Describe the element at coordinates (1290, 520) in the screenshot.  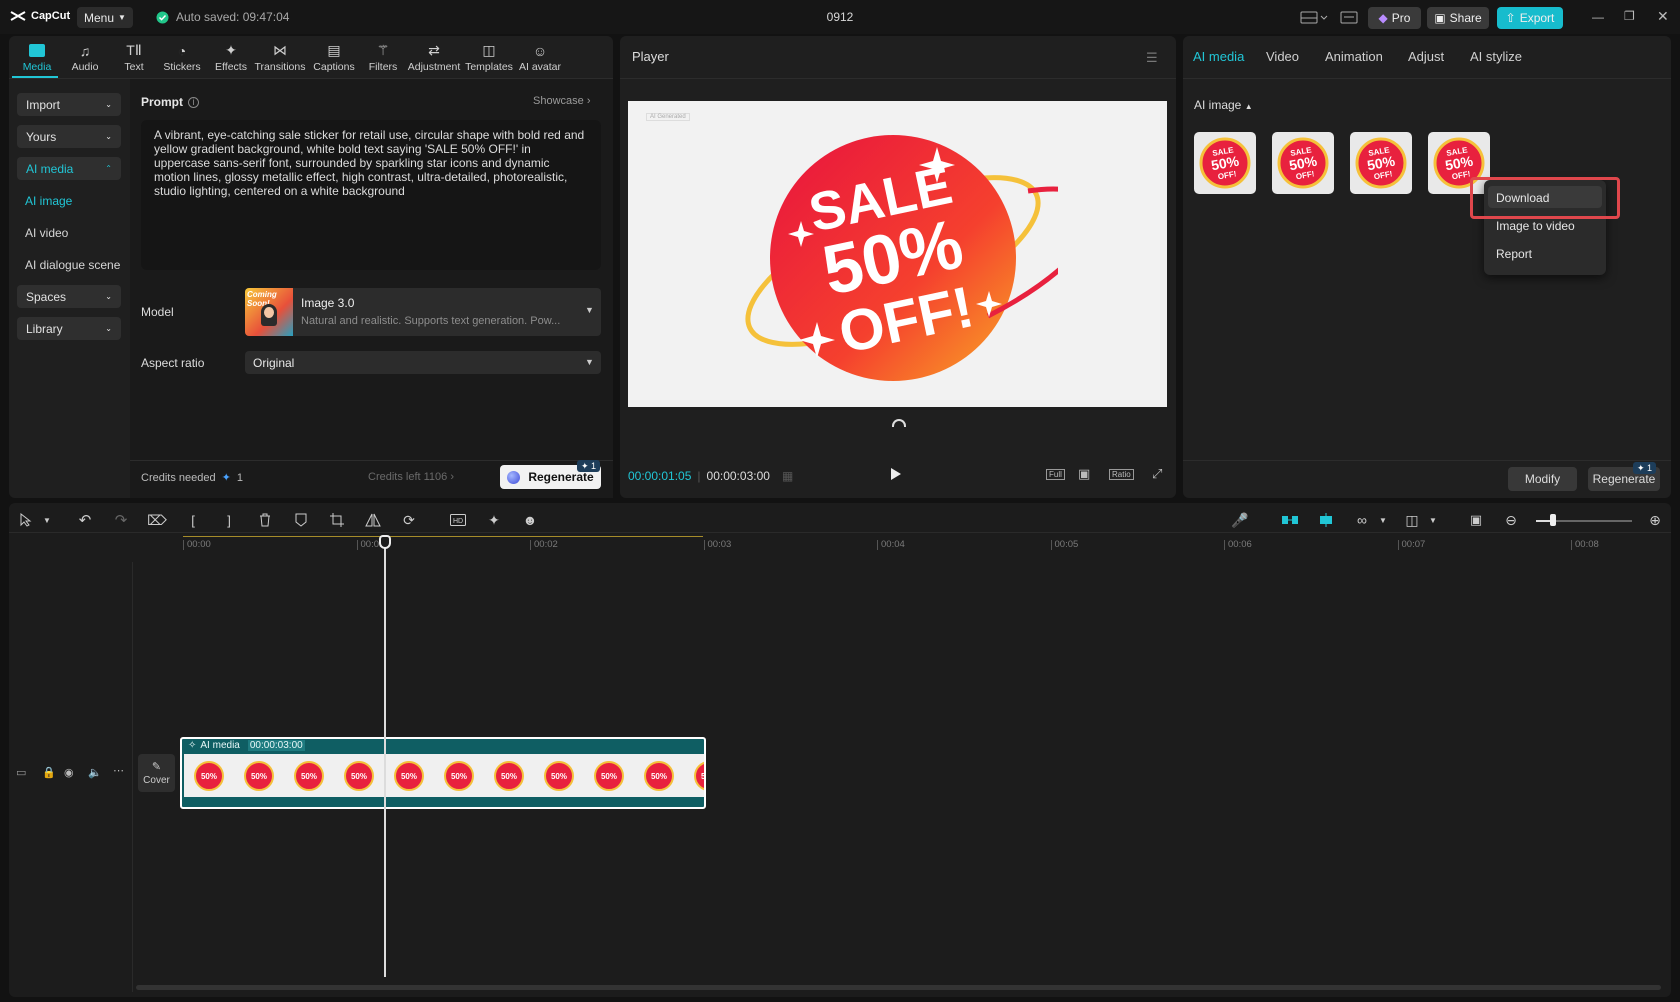
I see `main-track-magnet-icon` at that location.